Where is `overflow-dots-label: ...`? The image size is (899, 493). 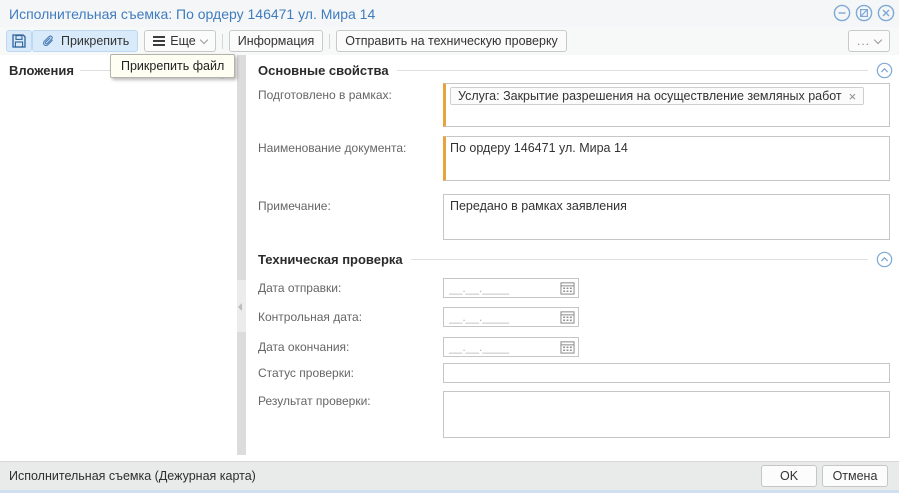 overflow-dots-label: ... is located at coordinates (863, 41).